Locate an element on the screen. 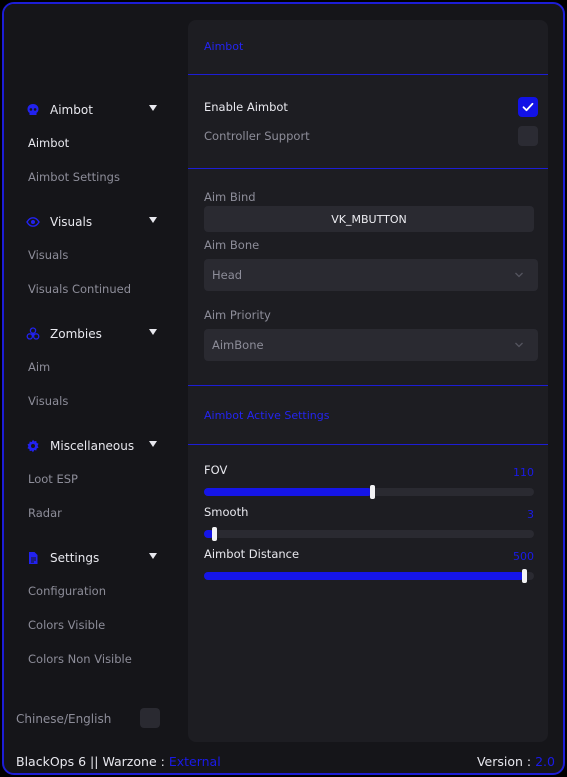  game-name: BlackOps 6 is located at coordinates (51, 761).